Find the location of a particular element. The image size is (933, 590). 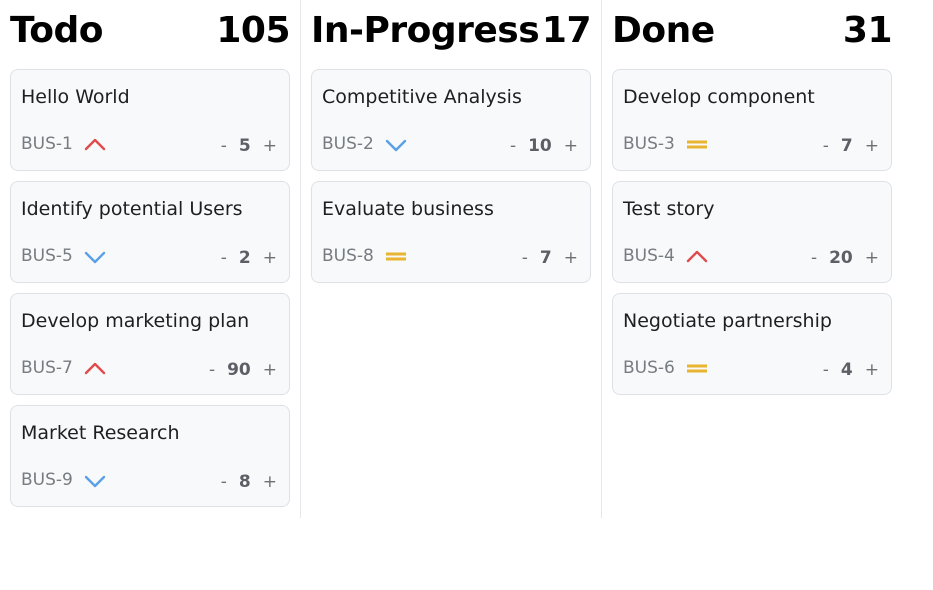

card-title: Test story is located at coordinates (669, 209).